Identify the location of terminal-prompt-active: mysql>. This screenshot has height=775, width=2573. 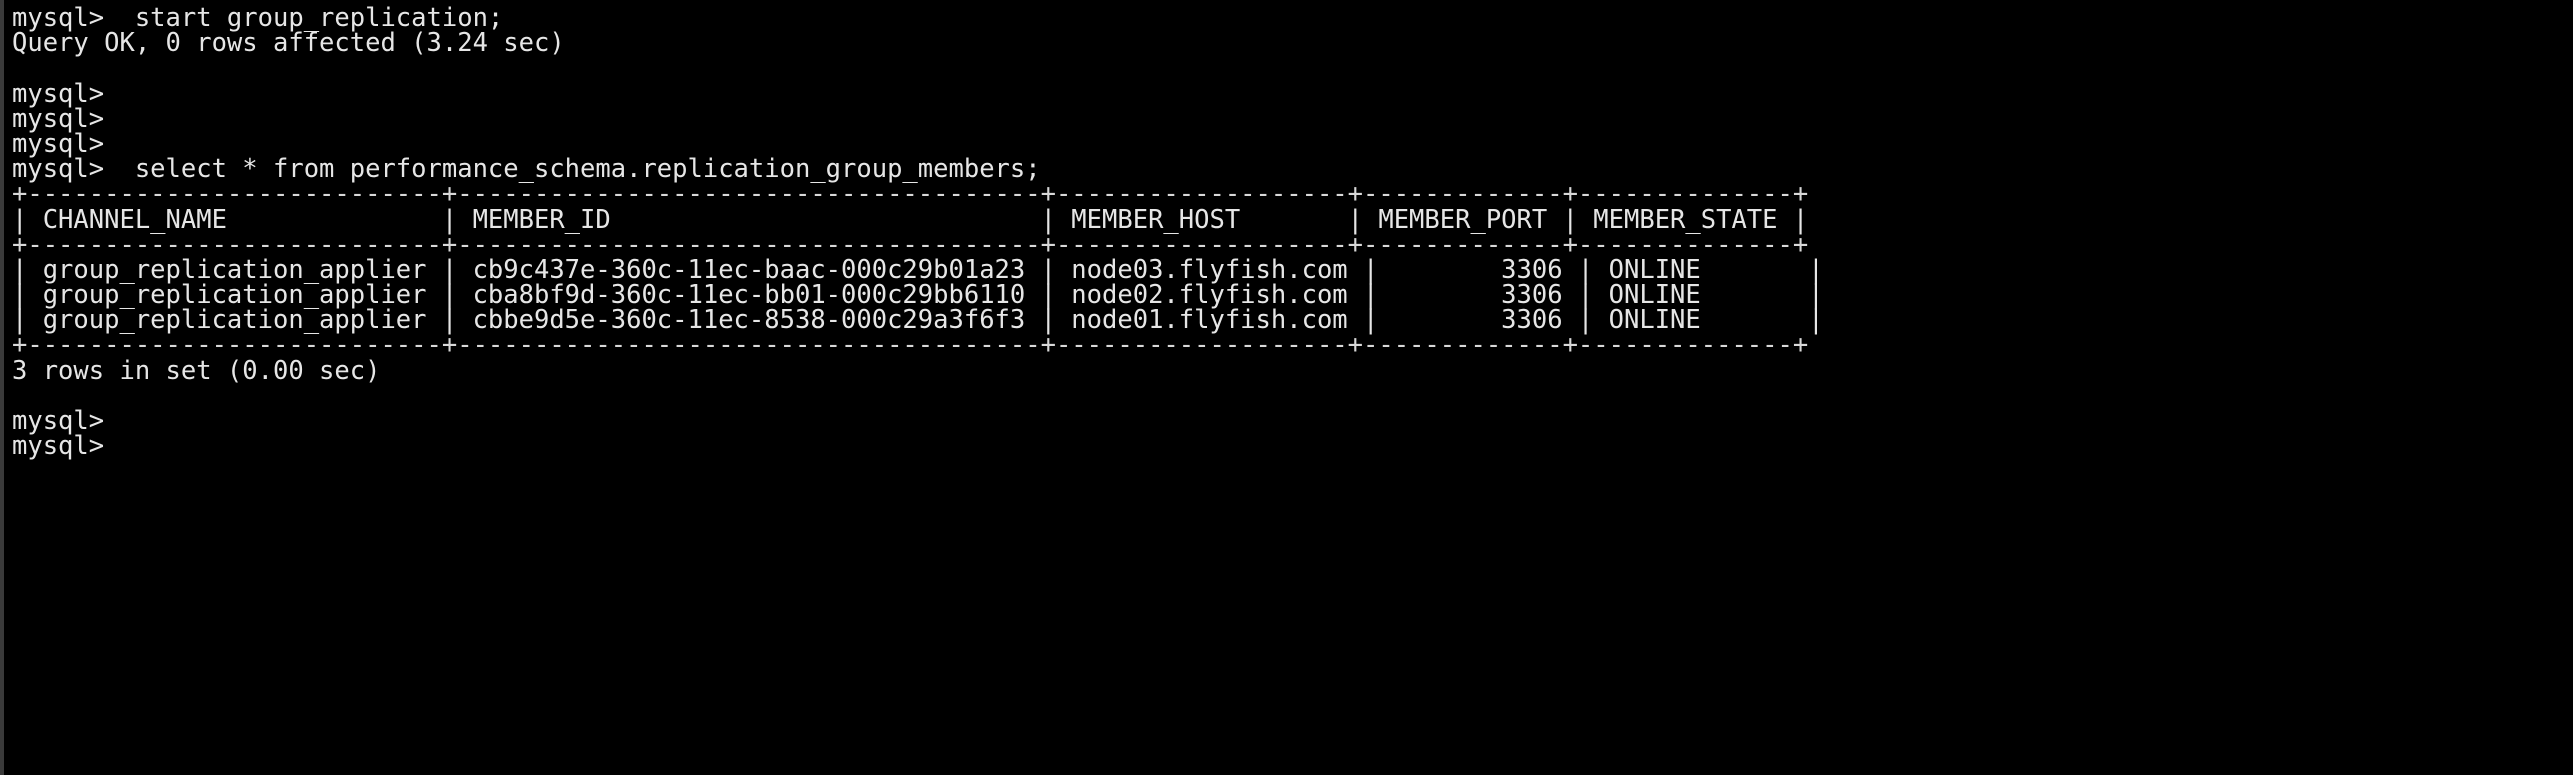
(1292, 446).